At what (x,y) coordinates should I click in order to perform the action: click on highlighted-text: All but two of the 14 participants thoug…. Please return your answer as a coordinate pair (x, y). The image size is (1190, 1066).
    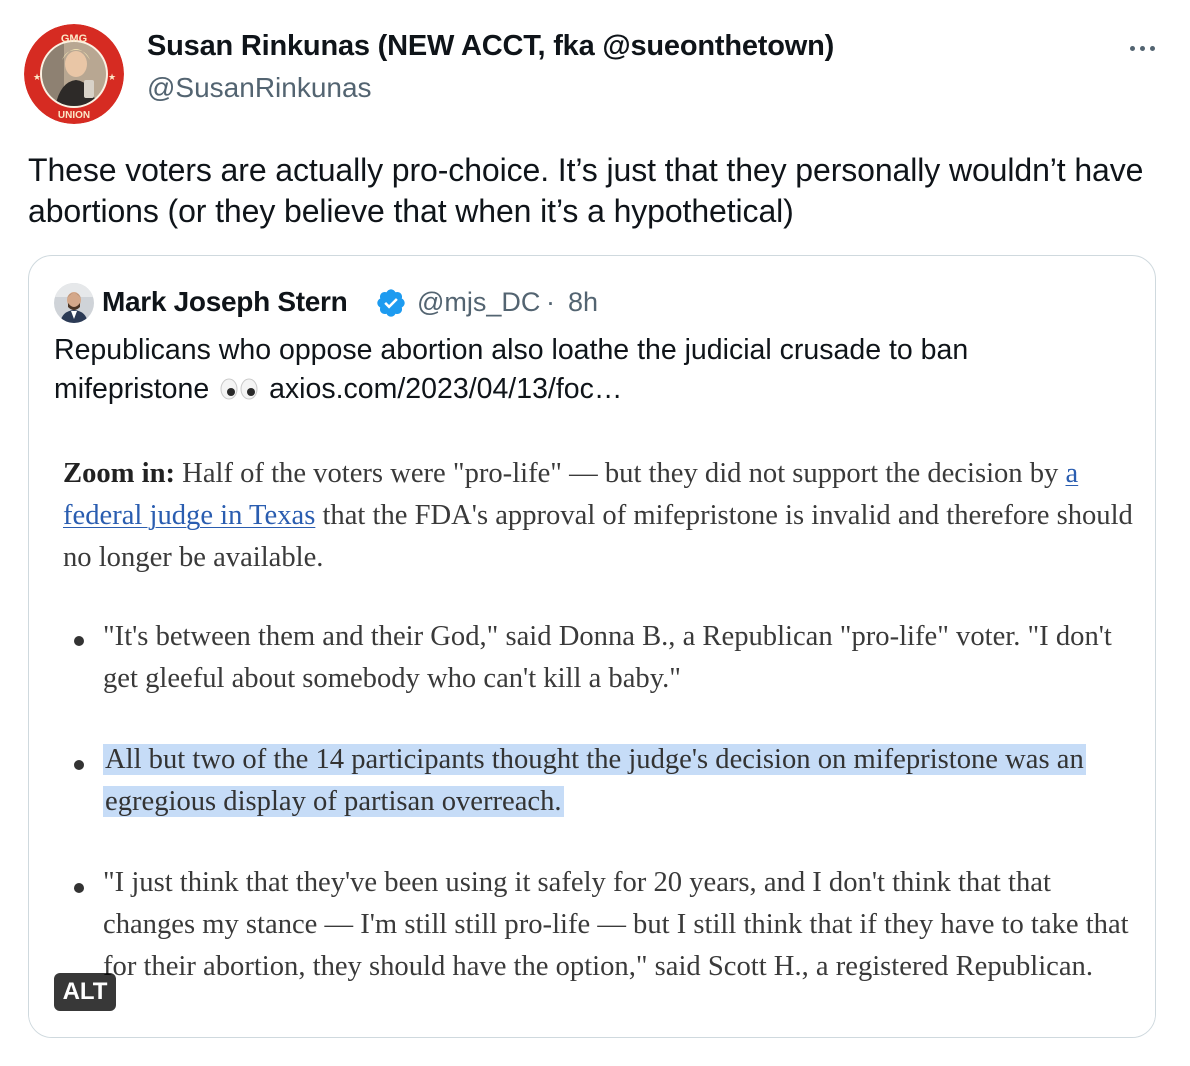
    Looking at the image, I should click on (594, 780).